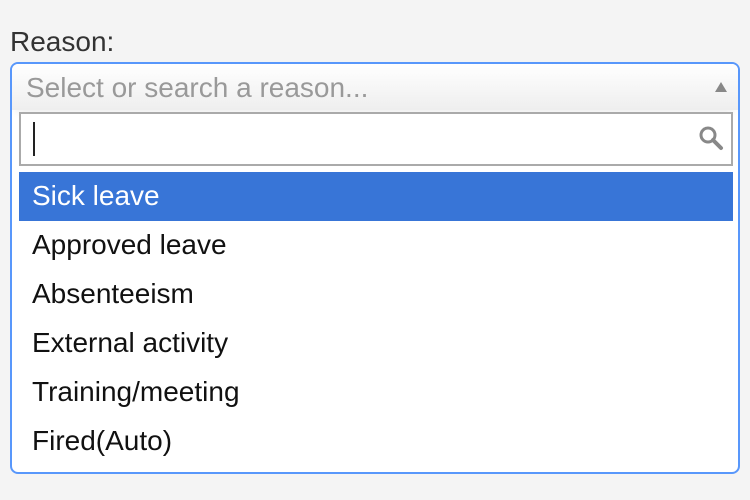  What do you see at coordinates (376, 294) in the screenshot?
I see `option-absenteeism: Absenteeism` at bounding box center [376, 294].